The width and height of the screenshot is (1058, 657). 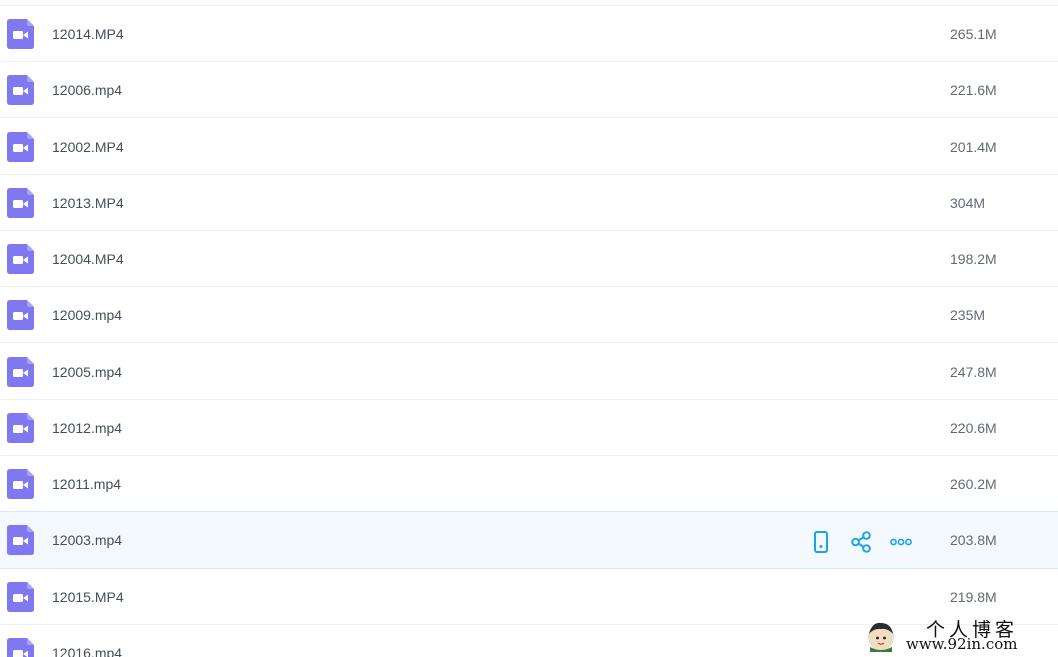 What do you see at coordinates (973, 147) in the screenshot?
I see `file-size: 201.4M` at bounding box center [973, 147].